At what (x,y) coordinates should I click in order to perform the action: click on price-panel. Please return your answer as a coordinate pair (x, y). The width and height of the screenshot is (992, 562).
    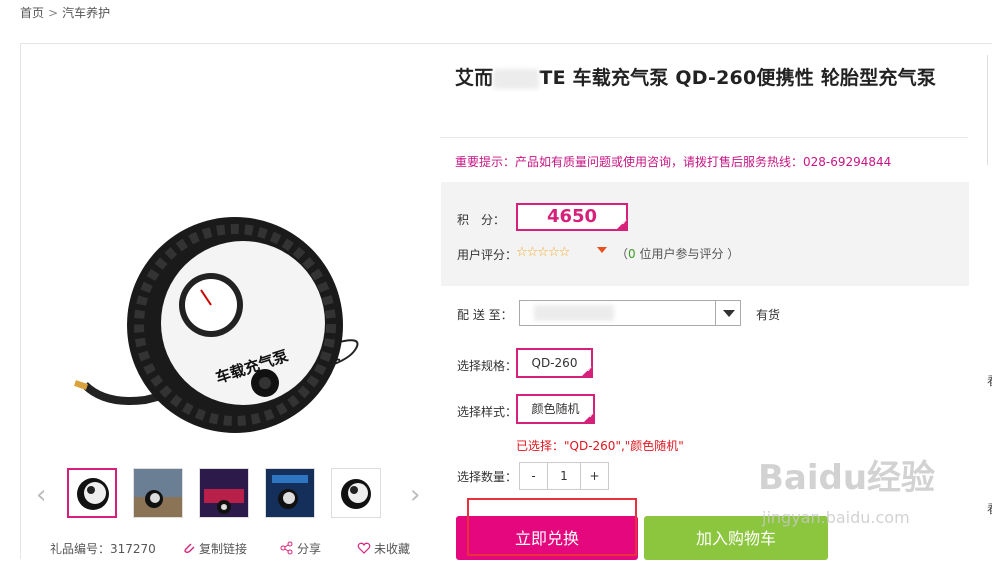
    Looking at the image, I should click on (705, 234).